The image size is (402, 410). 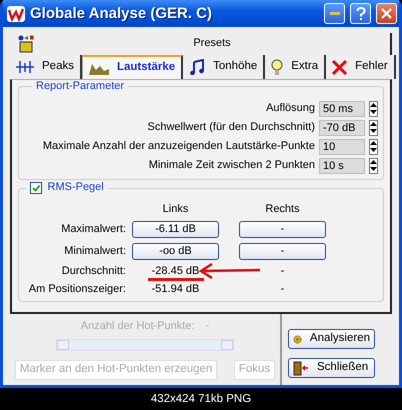 What do you see at coordinates (301, 368) in the screenshot?
I see `door-exit-icon` at bounding box center [301, 368].